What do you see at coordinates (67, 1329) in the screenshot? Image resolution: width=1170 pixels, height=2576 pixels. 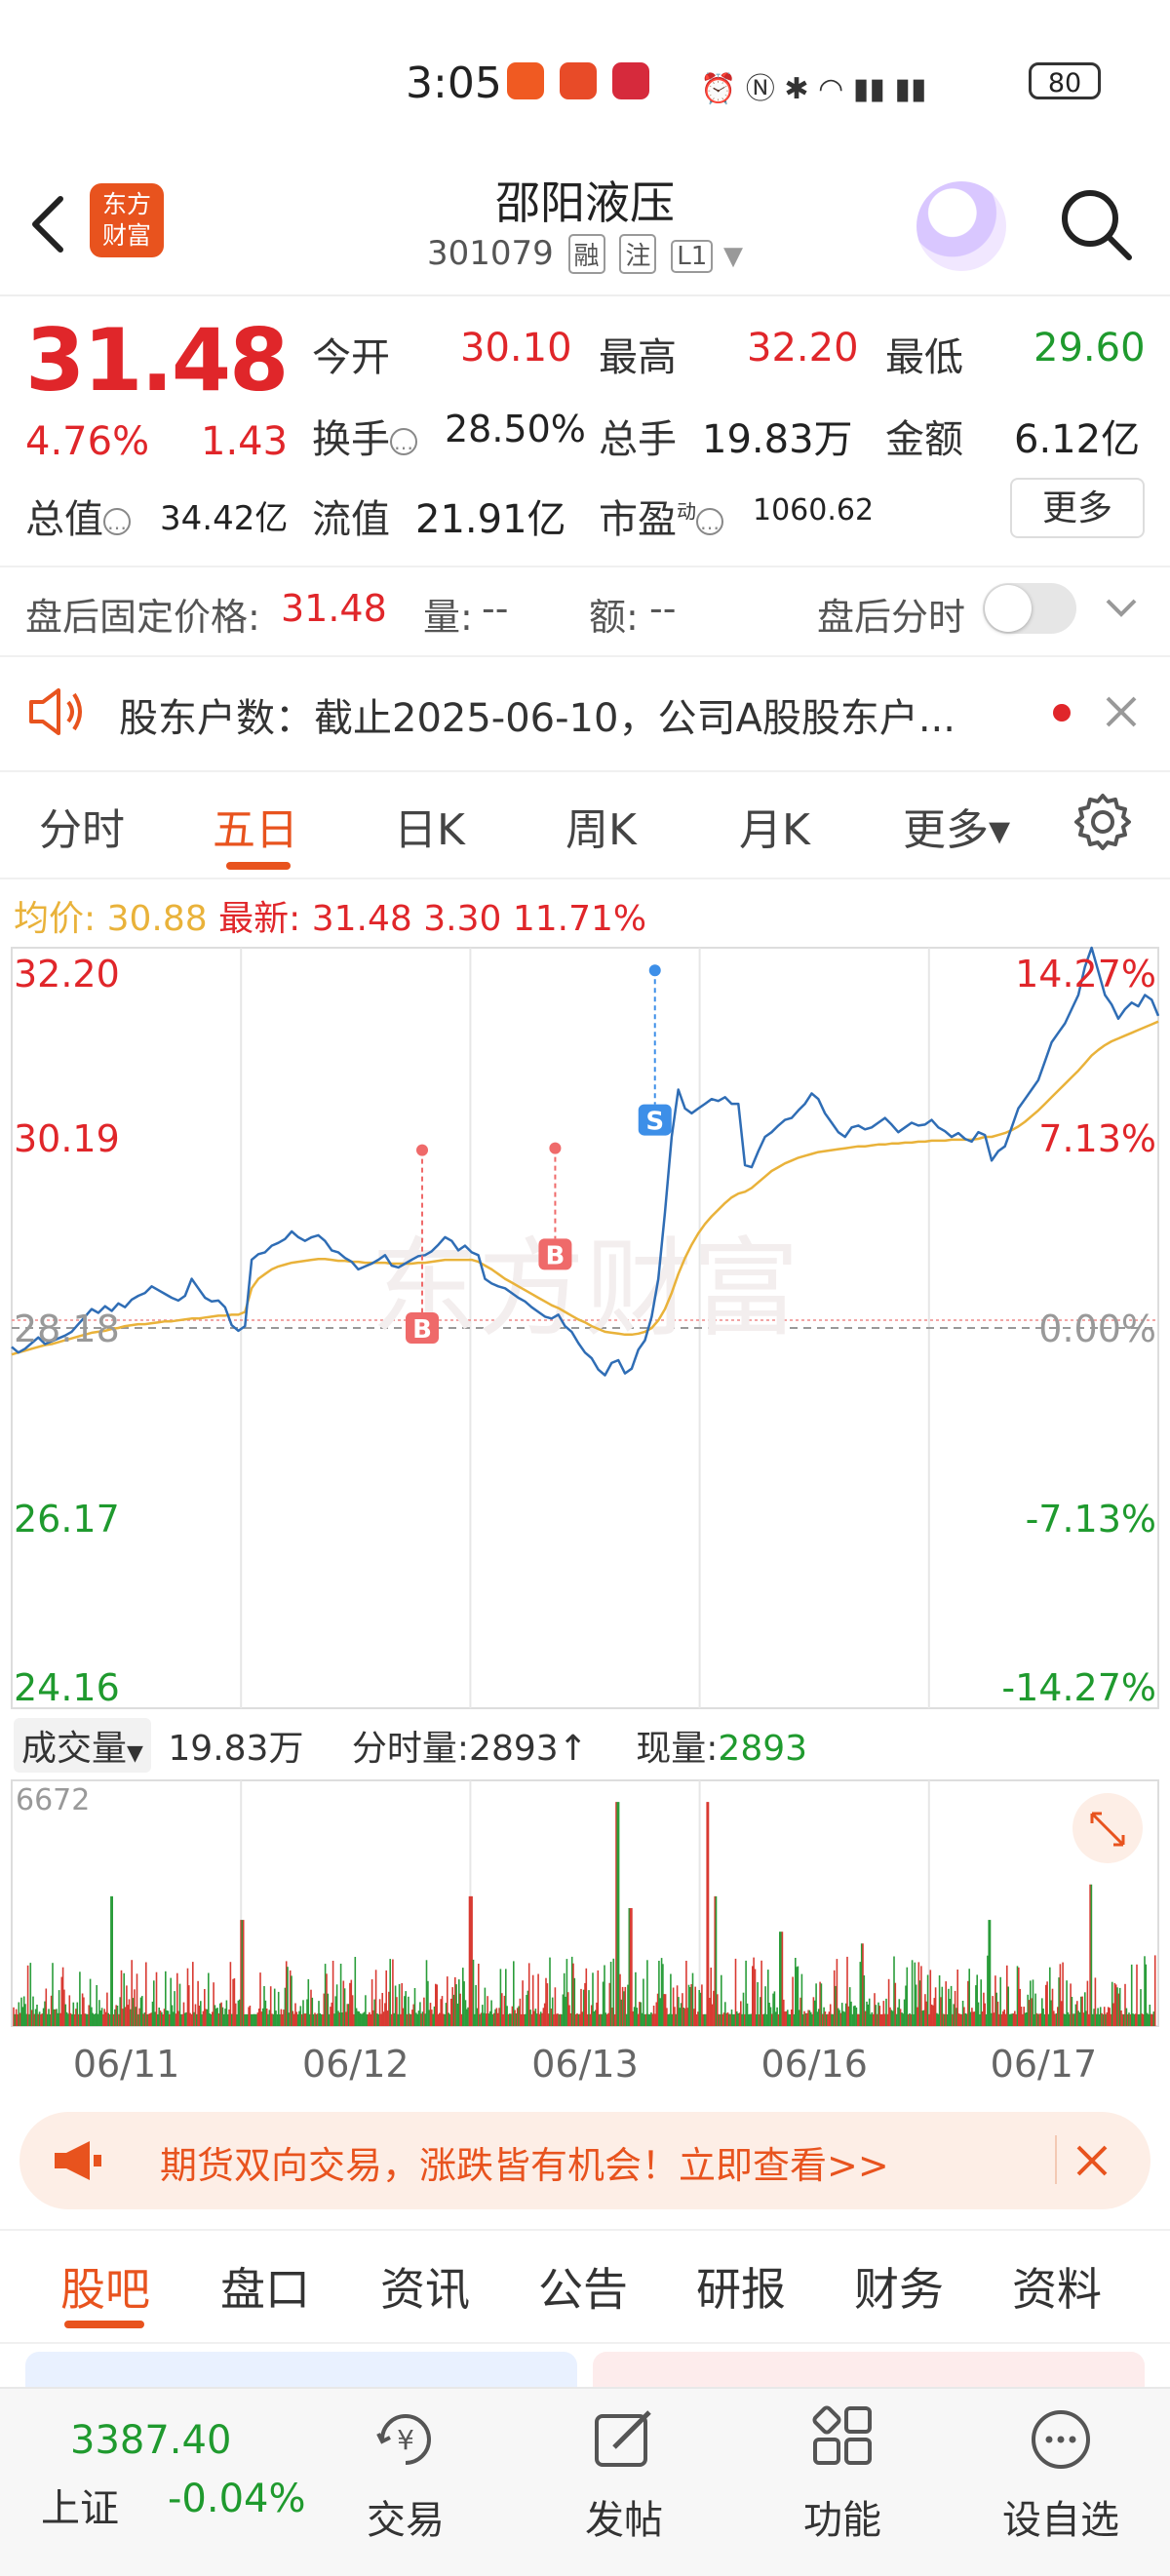 I see `y-axis-label-left: 28.18` at bounding box center [67, 1329].